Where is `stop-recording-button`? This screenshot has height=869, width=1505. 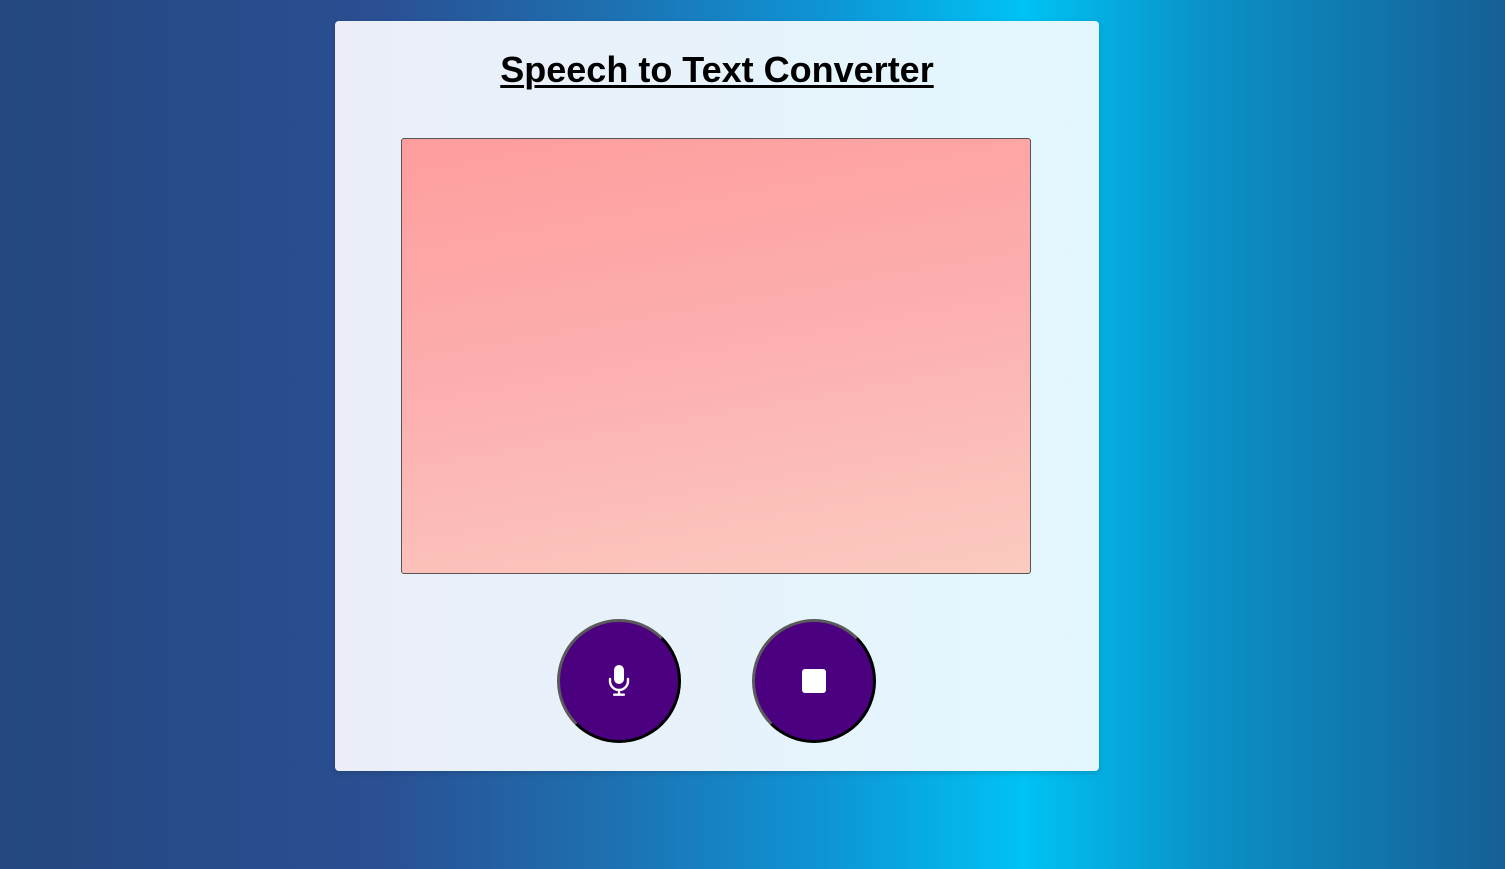 stop-recording-button is located at coordinates (814, 681).